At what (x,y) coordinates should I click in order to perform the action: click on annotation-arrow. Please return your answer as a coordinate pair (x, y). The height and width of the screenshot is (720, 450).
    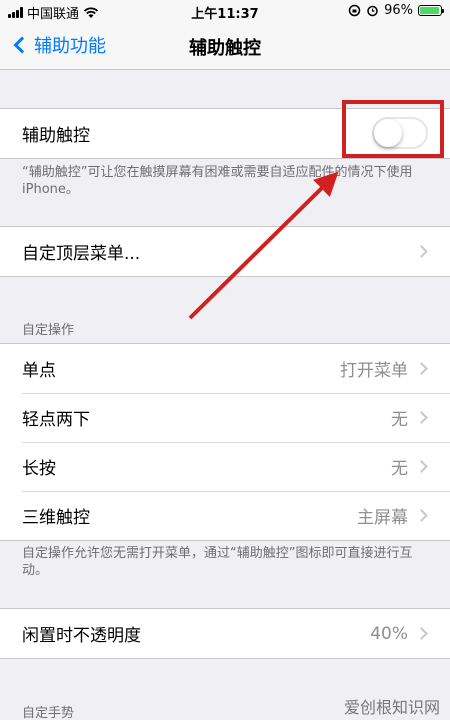
    Looking at the image, I should click on (263, 245).